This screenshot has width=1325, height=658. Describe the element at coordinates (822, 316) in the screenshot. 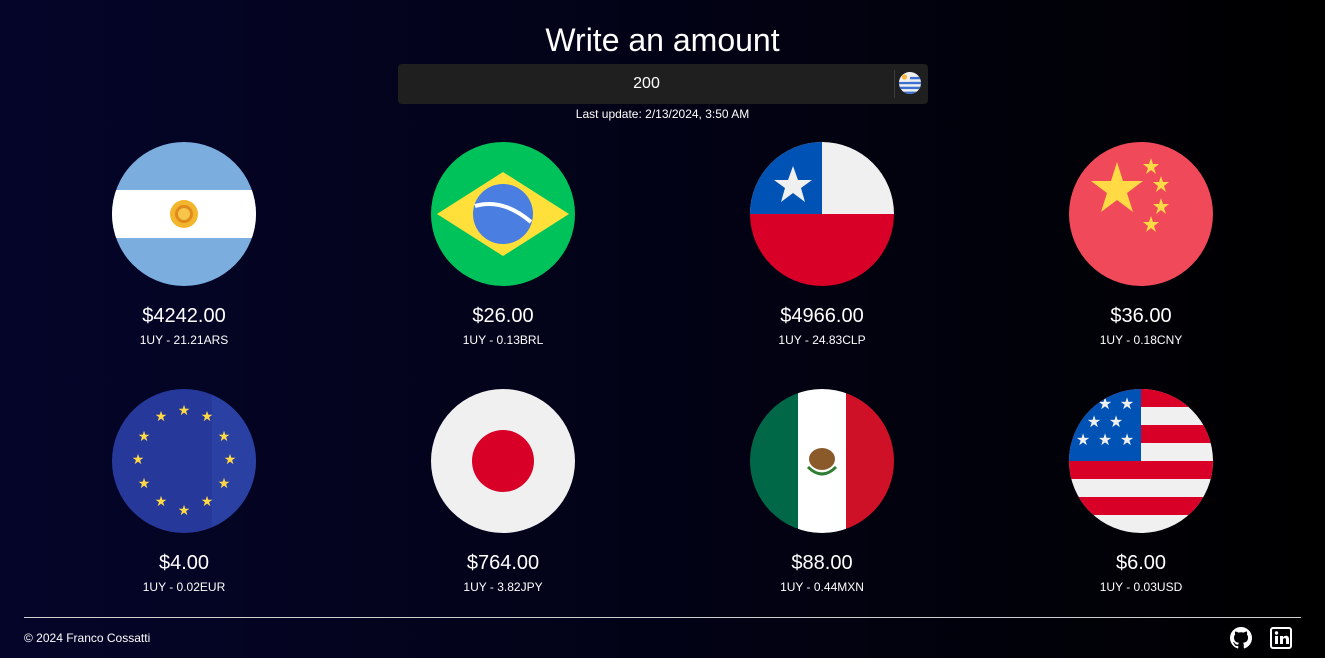

I see `converted-value: $4966.00` at that location.